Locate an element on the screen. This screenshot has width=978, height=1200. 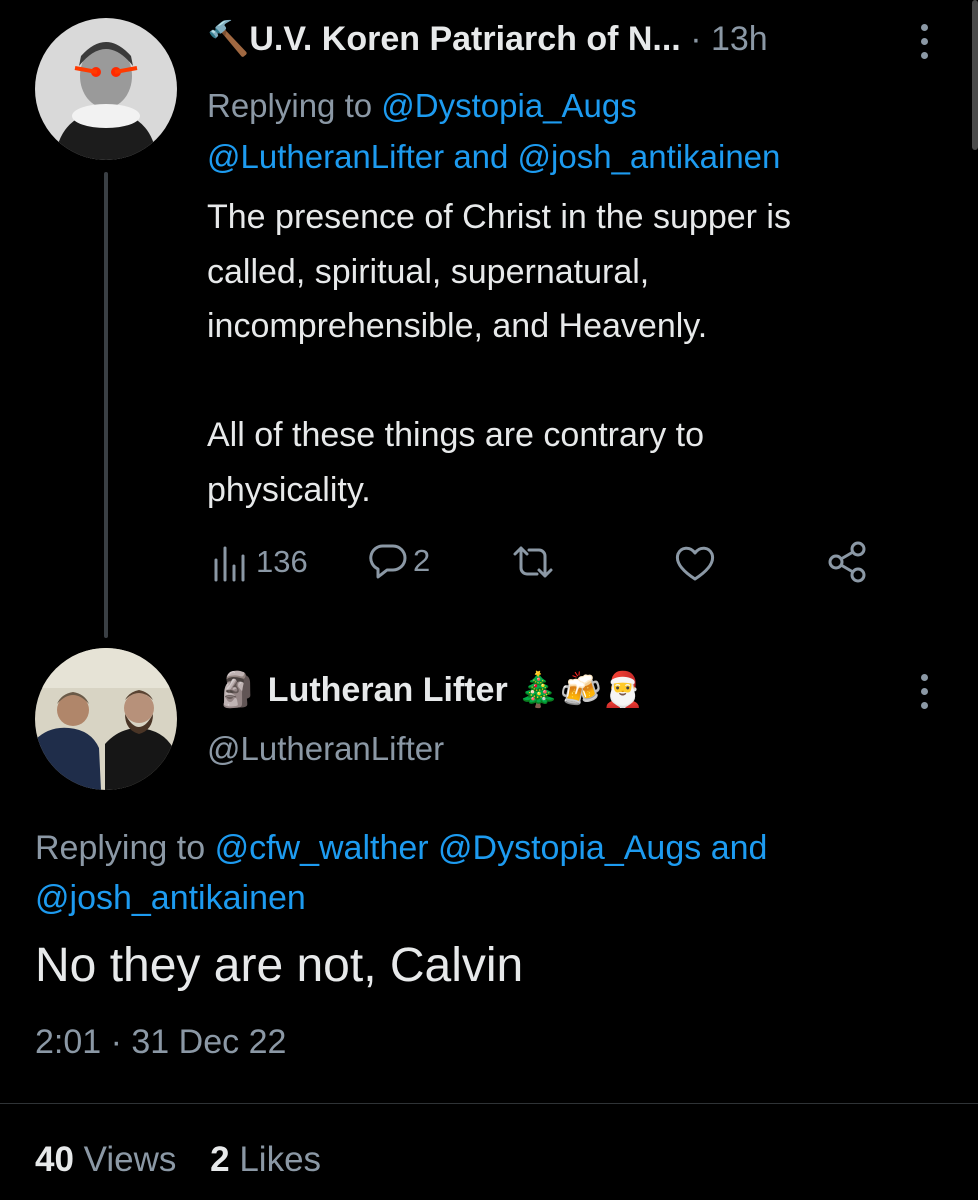
author-name-row: 🔨U.V. Koren Patriarch of N... · 13h is located at coordinates (487, 39).